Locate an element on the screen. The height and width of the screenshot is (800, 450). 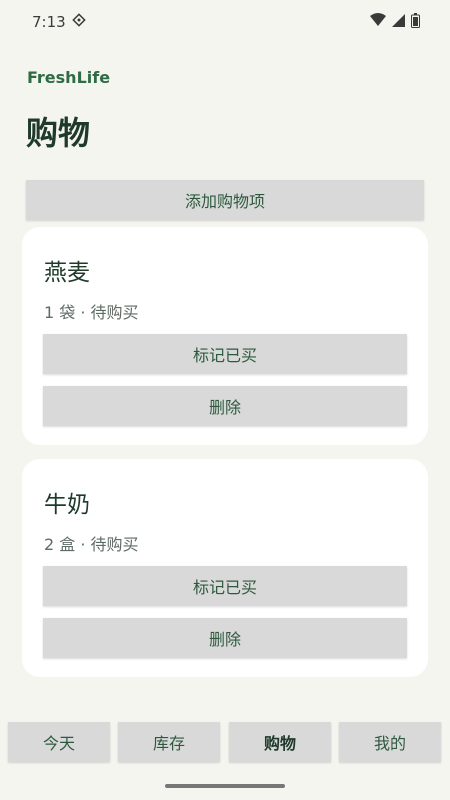
signal-icon is located at coordinates (398, 22).